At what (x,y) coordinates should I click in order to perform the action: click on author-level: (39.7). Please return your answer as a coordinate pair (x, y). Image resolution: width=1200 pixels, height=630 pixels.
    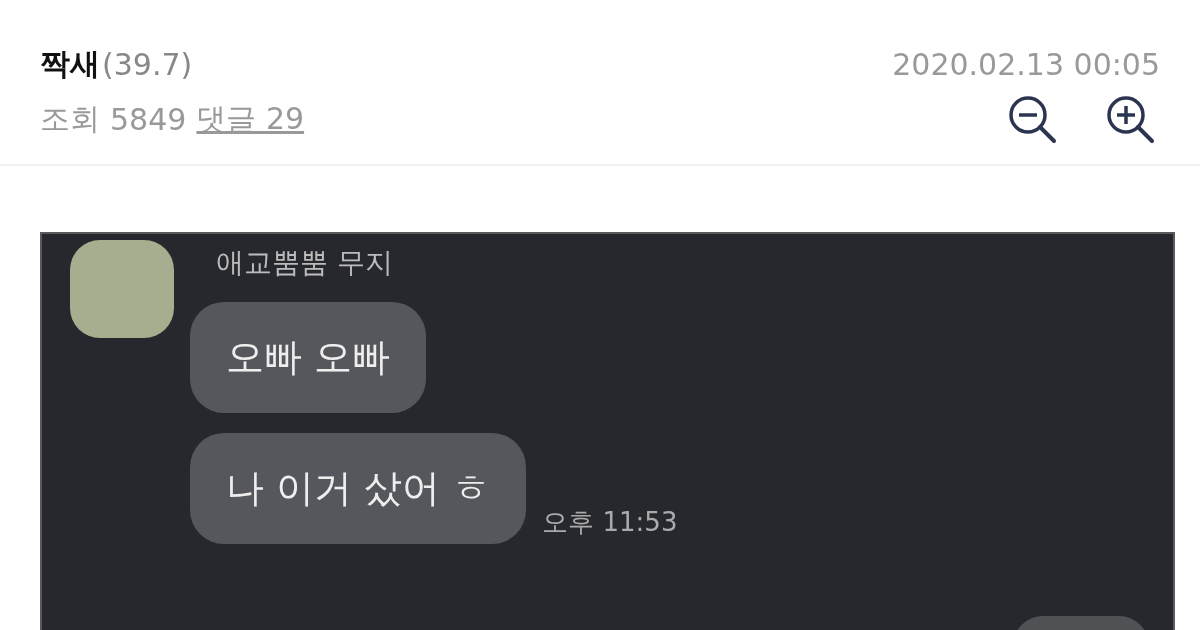
    Looking at the image, I should click on (147, 64).